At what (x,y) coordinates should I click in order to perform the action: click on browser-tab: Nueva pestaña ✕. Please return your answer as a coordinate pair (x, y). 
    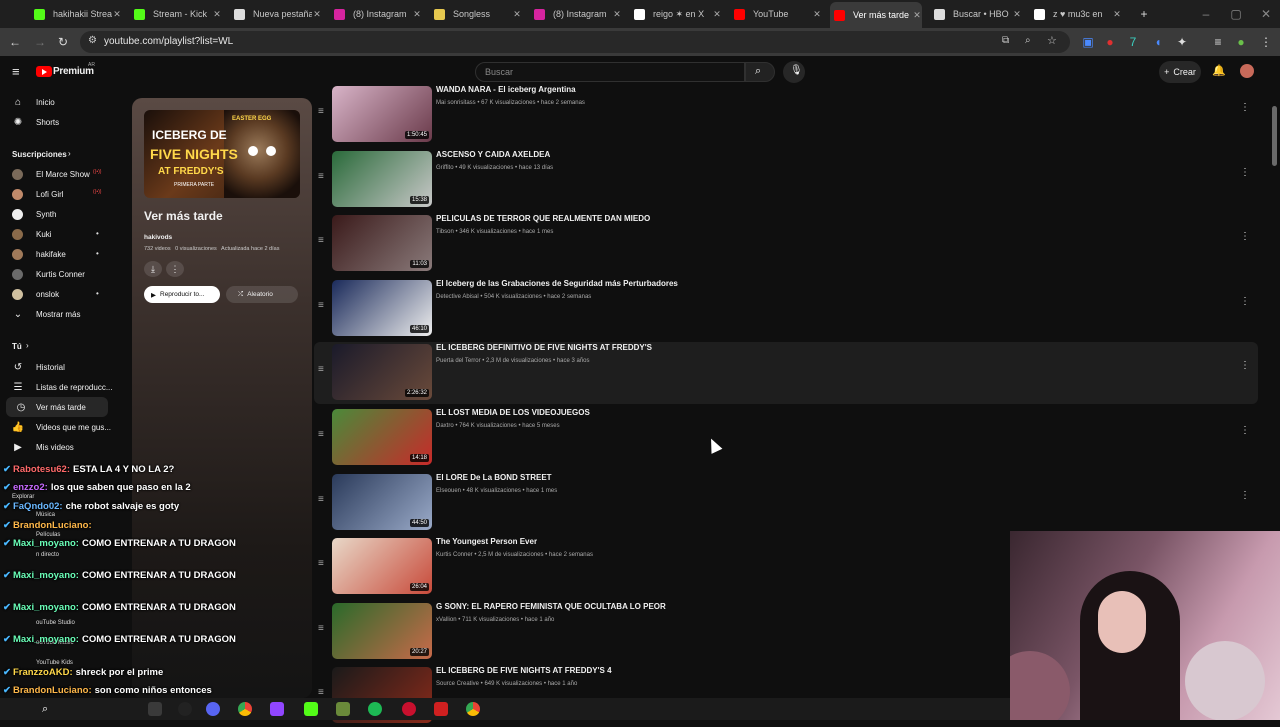
    Looking at the image, I should click on (276, 14).